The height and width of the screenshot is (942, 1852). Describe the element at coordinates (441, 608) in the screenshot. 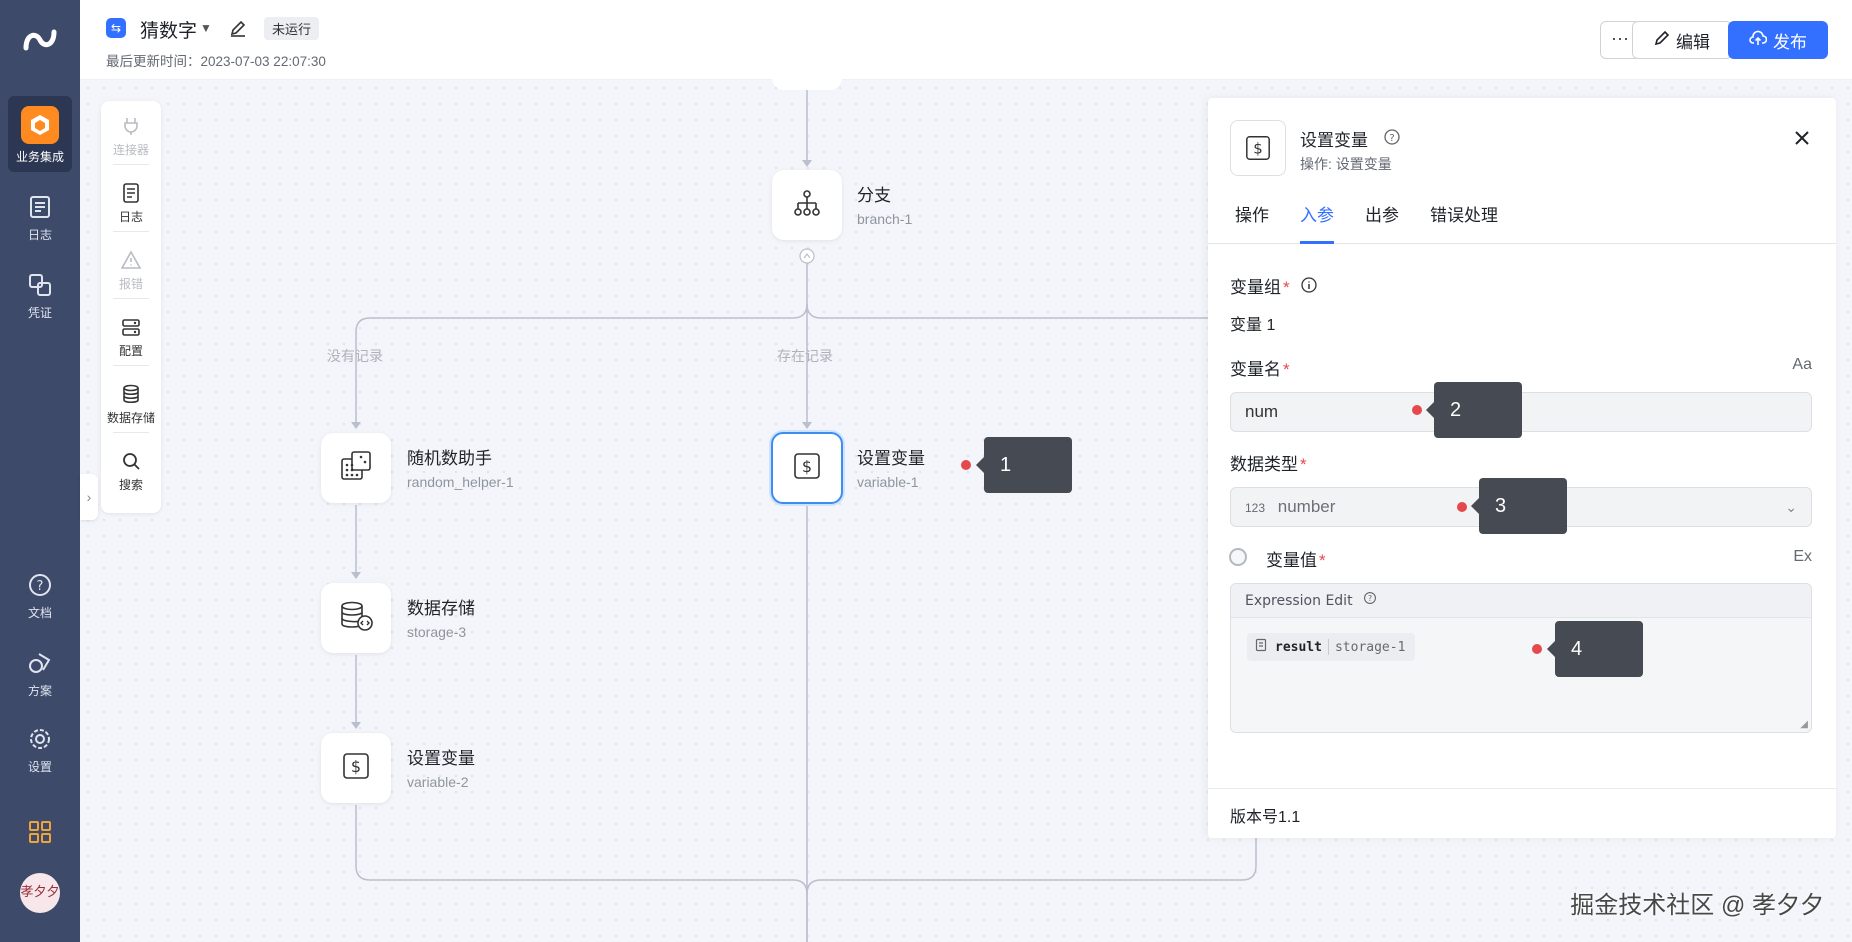

I see `node-title: 数据存储` at that location.